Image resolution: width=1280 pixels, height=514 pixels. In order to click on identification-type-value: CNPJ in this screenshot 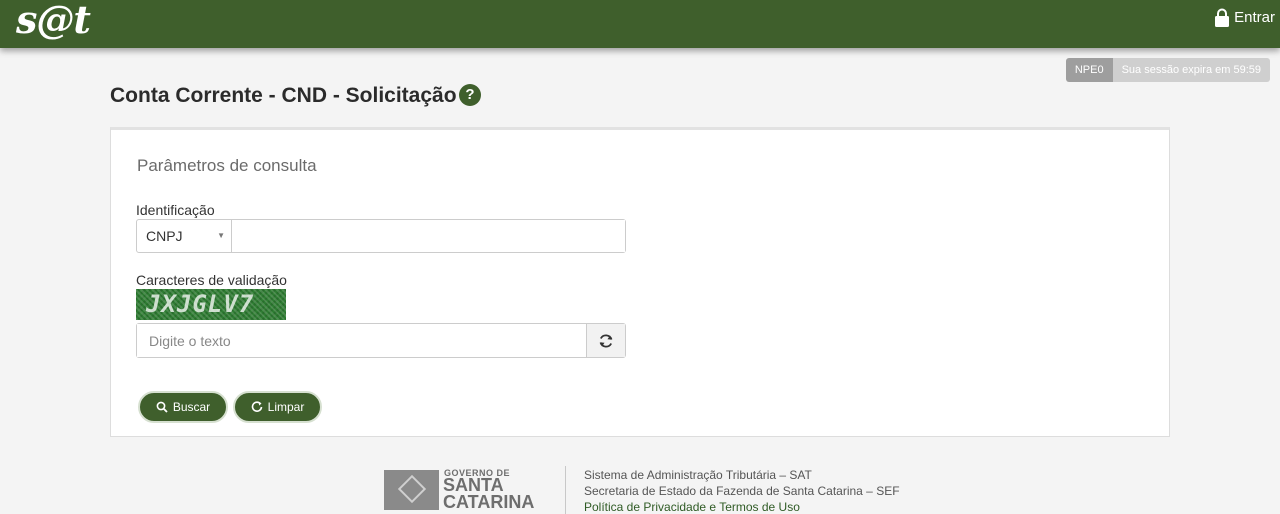, I will do `click(164, 236)`.